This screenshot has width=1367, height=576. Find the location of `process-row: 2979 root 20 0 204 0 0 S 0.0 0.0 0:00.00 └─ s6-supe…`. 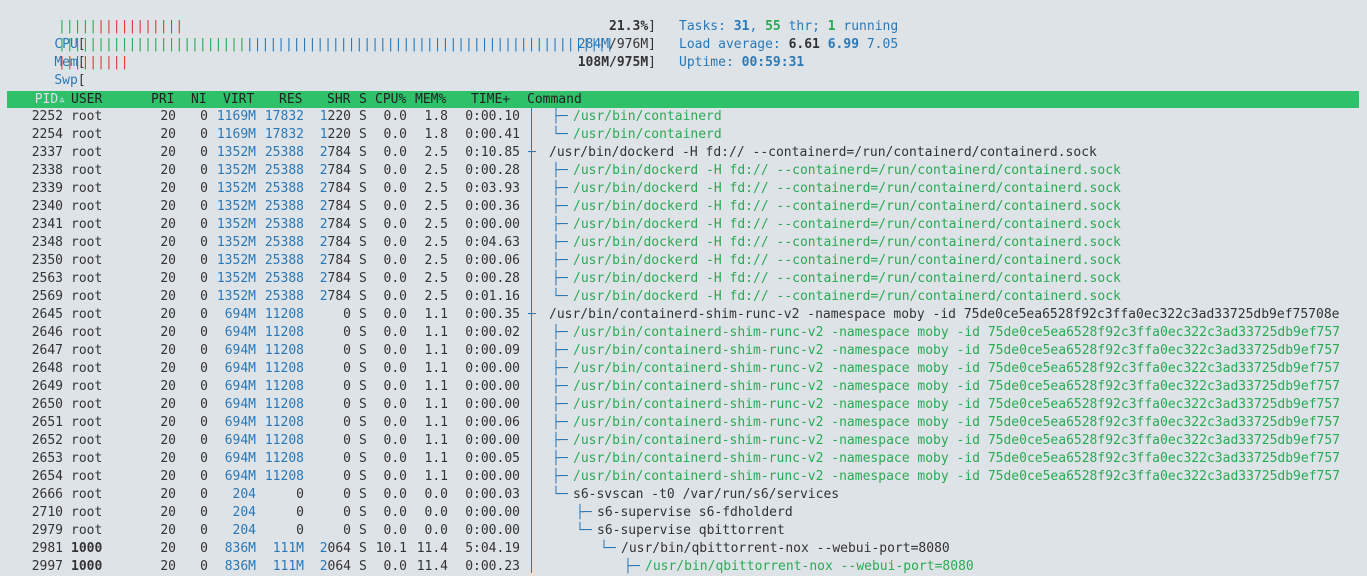

process-row: 2979 root 20 0 204 0 0 S 0.0 0.0 0:00.00 └─ s6-supe… is located at coordinates (683, 531).